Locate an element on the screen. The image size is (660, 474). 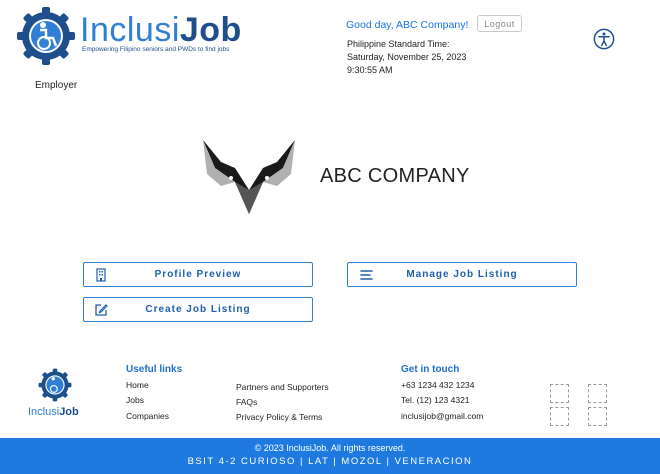
accessibility-icon is located at coordinates (604, 39).